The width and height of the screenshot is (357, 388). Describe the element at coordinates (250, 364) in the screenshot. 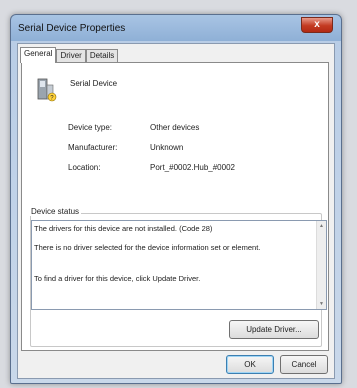

I see `ok-button: OK` at that location.